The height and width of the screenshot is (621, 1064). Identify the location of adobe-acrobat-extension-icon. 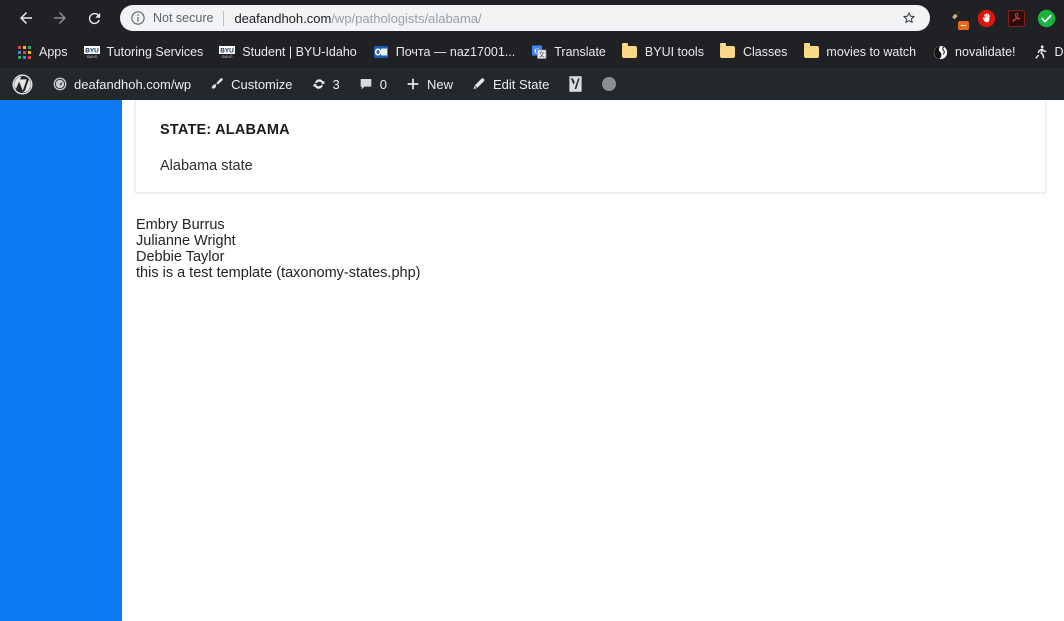
(1016, 18).